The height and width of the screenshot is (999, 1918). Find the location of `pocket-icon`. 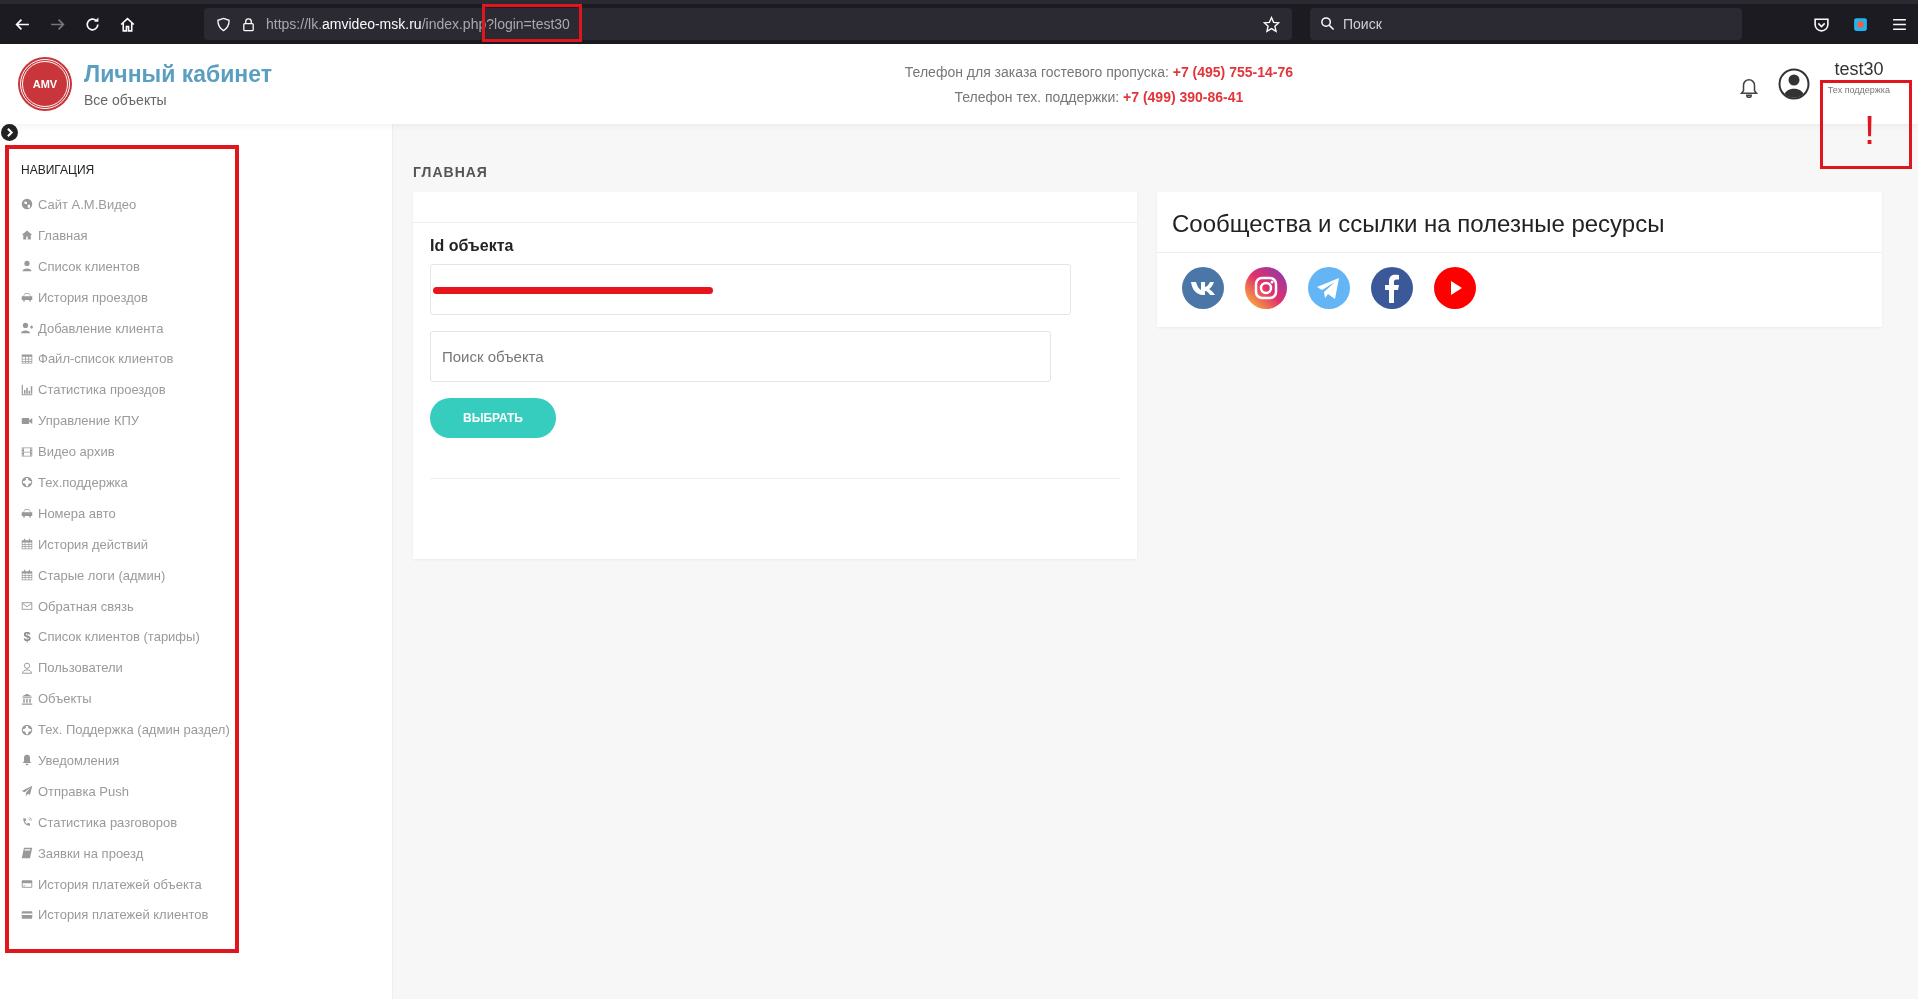

pocket-icon is located at coordinates (1821, 24).